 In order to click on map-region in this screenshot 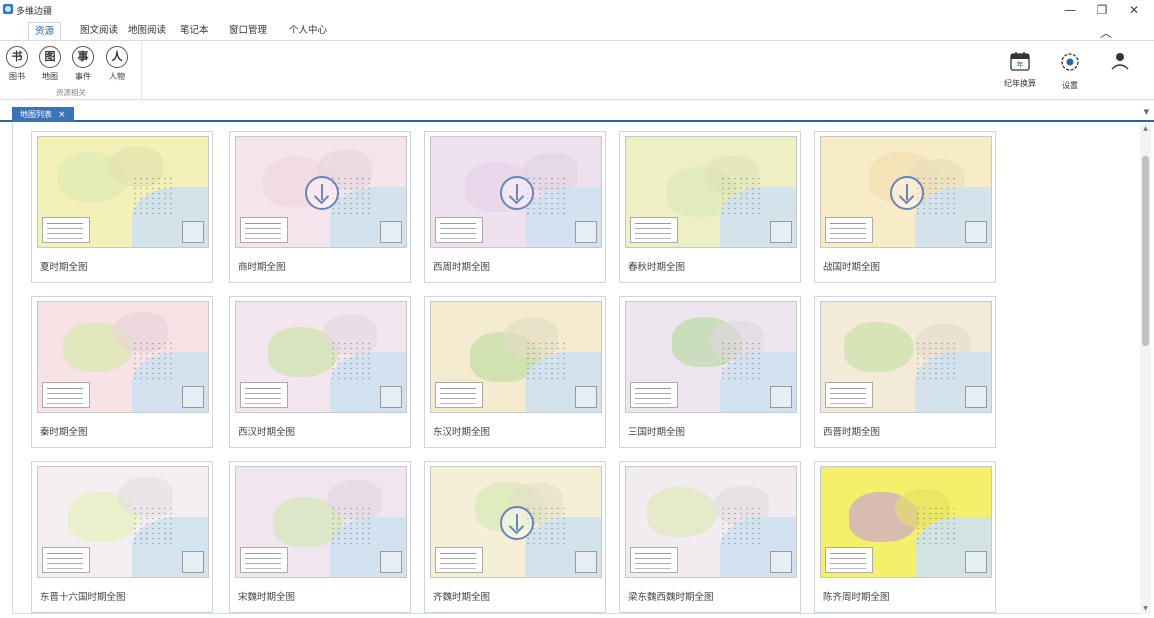, I will do `click(879, 347)`.